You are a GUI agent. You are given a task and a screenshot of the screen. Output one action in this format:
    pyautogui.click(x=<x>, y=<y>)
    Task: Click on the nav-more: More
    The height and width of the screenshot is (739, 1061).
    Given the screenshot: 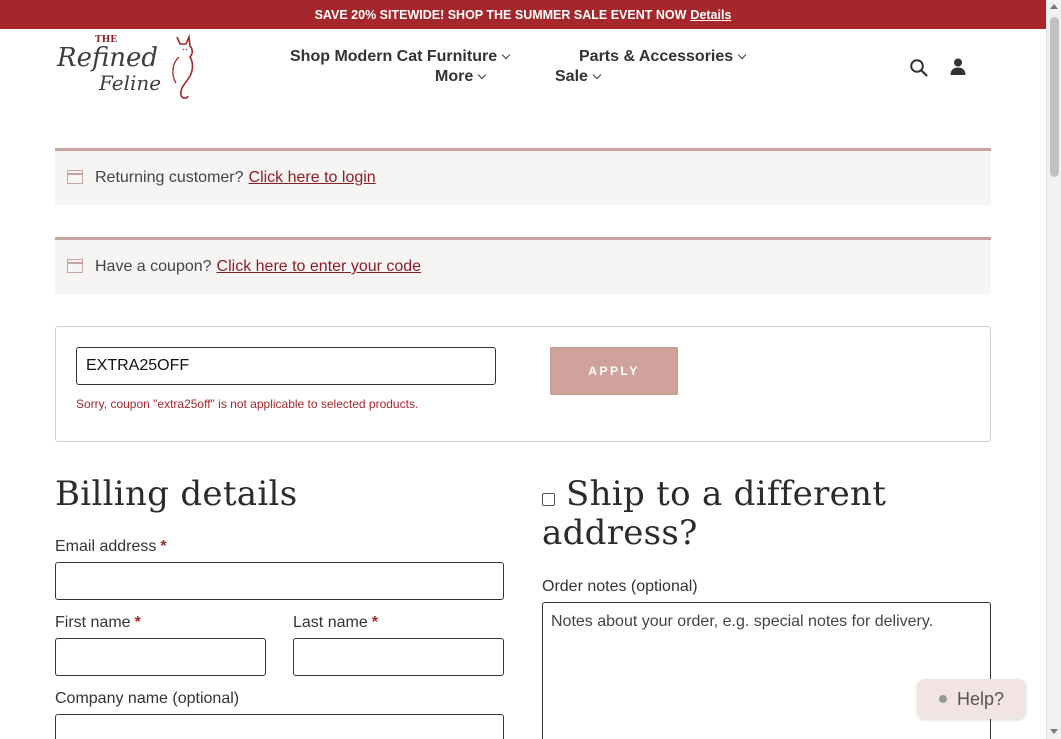 What is the action you would take?
    pyautogui.click(x=461, y=77)
    